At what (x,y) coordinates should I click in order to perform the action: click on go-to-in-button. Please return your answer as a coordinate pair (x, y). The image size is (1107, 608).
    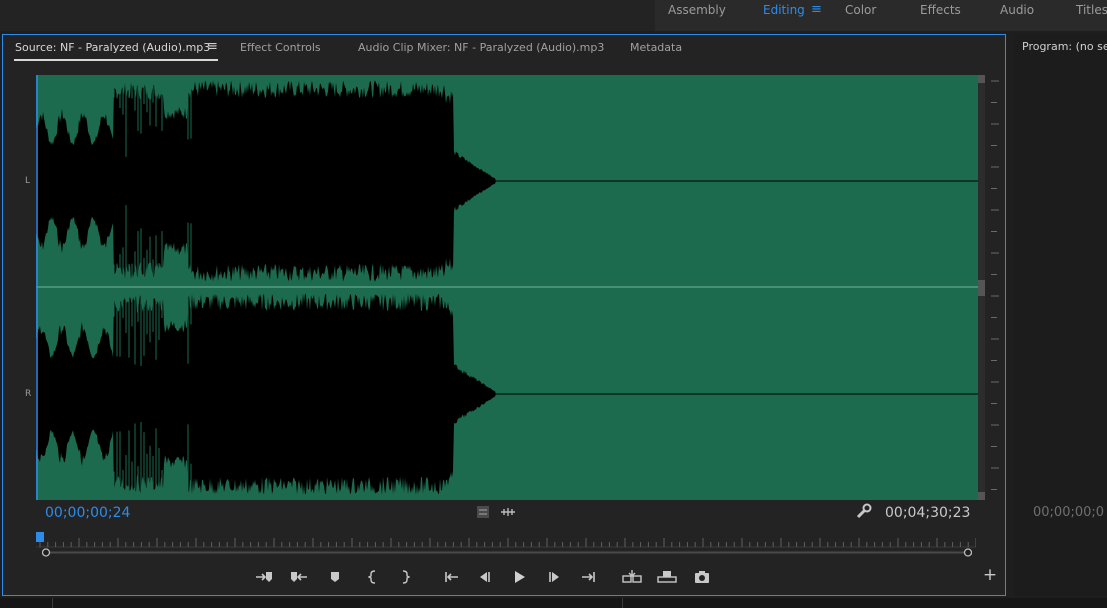
    Looking at the image, I should click on (451, 577).